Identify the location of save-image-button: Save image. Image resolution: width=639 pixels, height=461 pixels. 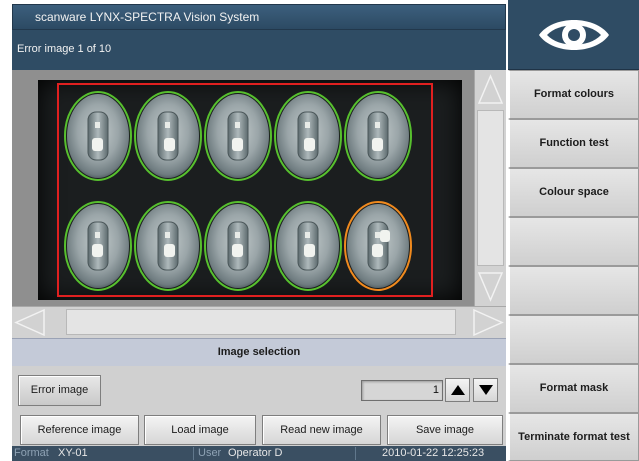
(445, 430).